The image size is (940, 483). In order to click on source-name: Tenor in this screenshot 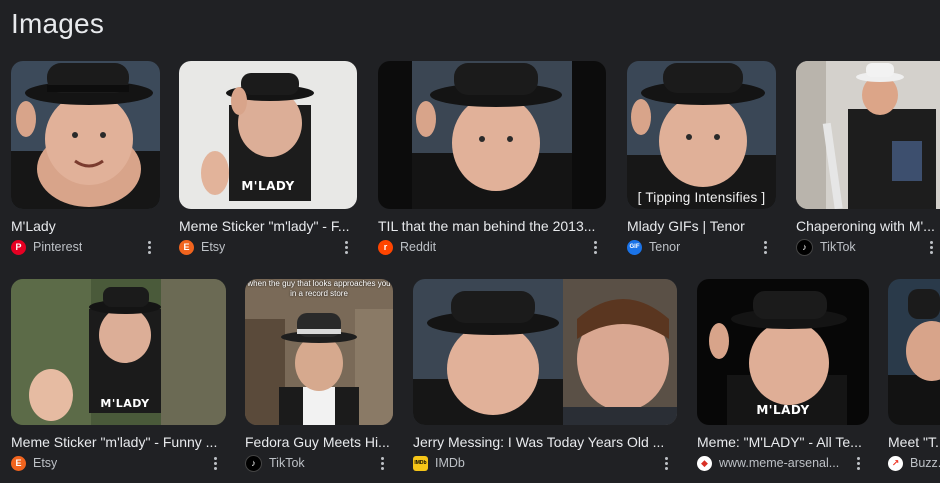, I will do `click(665, 247)`.